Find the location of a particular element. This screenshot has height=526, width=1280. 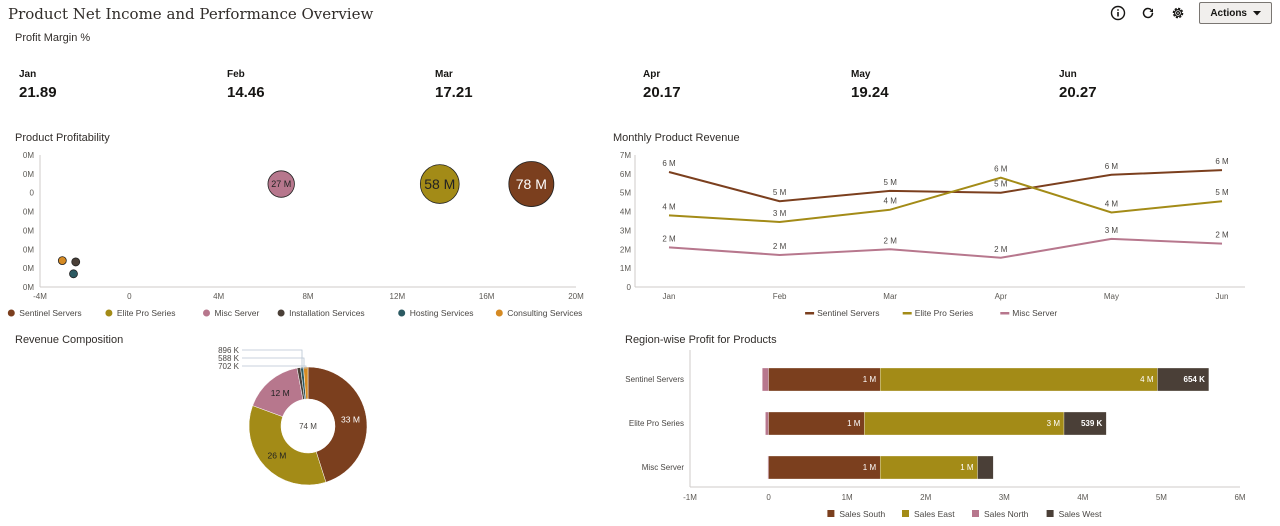

x-tick-label: 2M is located at coordinates (925, 497).